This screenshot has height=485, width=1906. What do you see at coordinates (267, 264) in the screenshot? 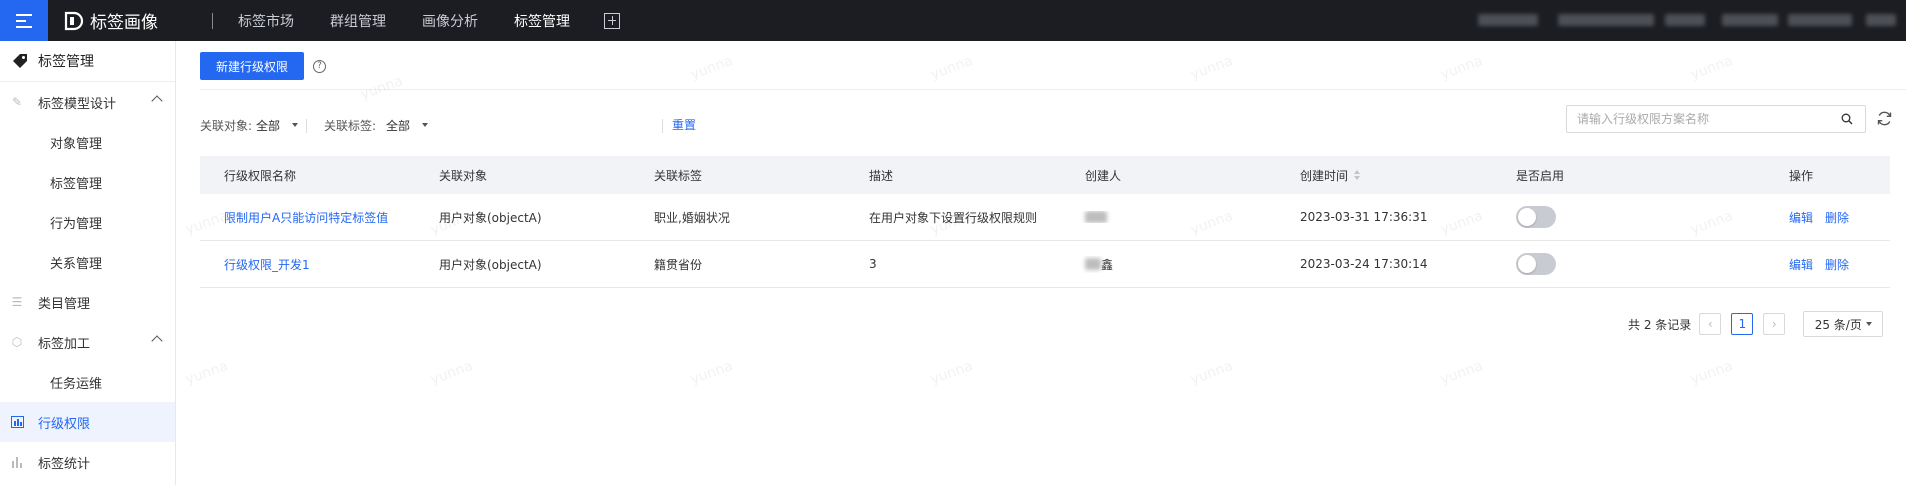
I see `row-name-link: 行级权限_开发1` at bounding box center [267, 264].